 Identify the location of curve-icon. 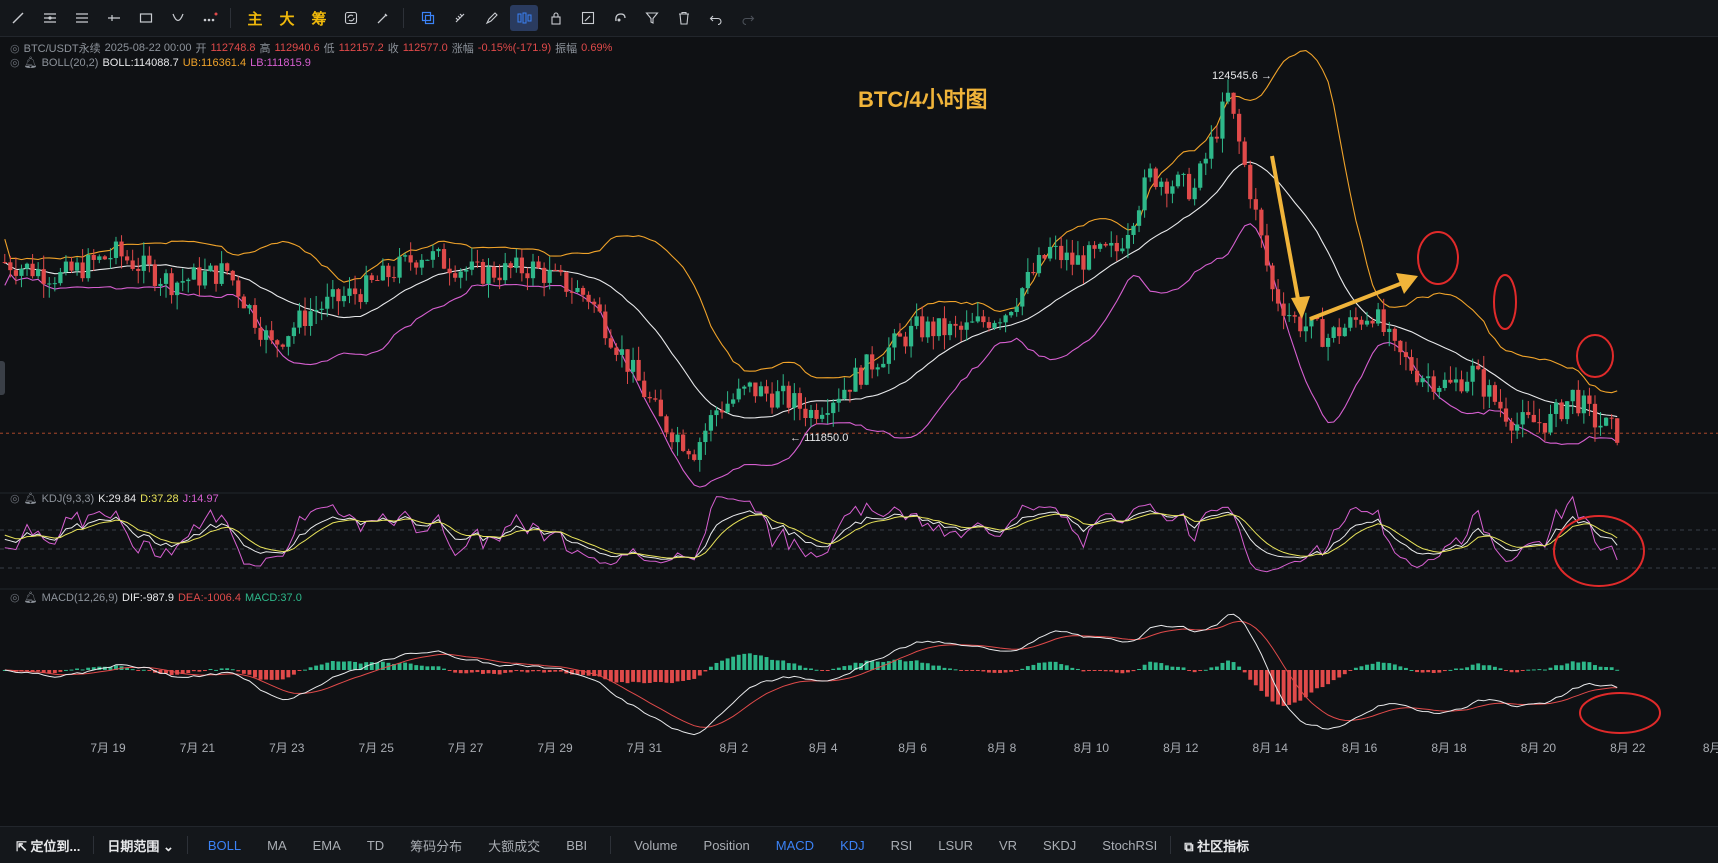
(178, 18).